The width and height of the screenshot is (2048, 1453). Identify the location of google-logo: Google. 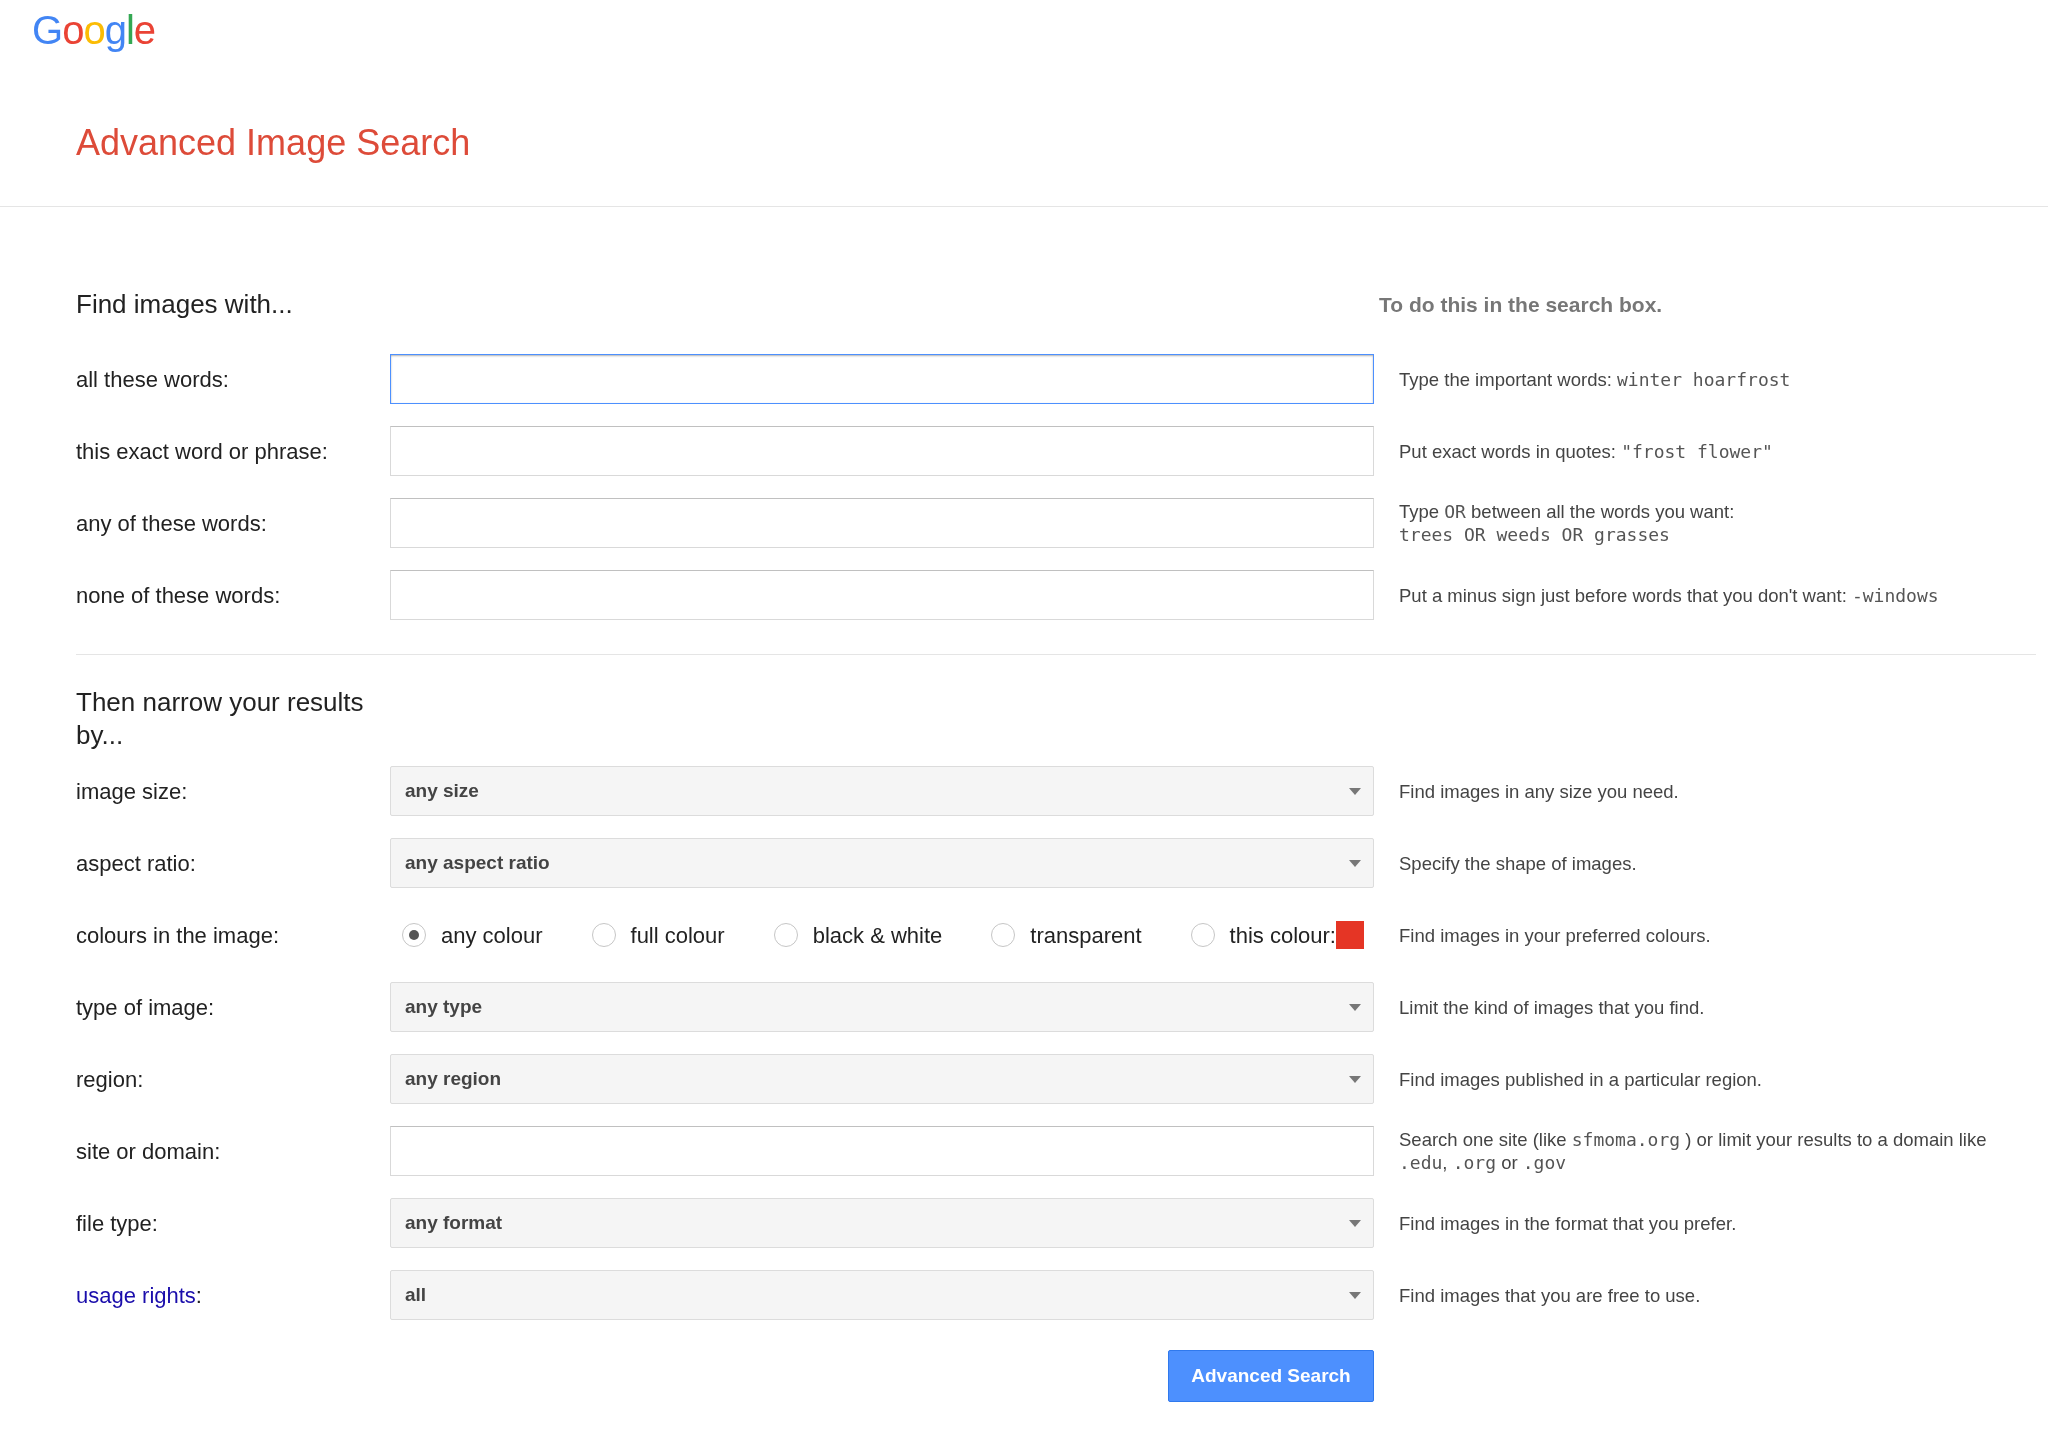
(93, 30).